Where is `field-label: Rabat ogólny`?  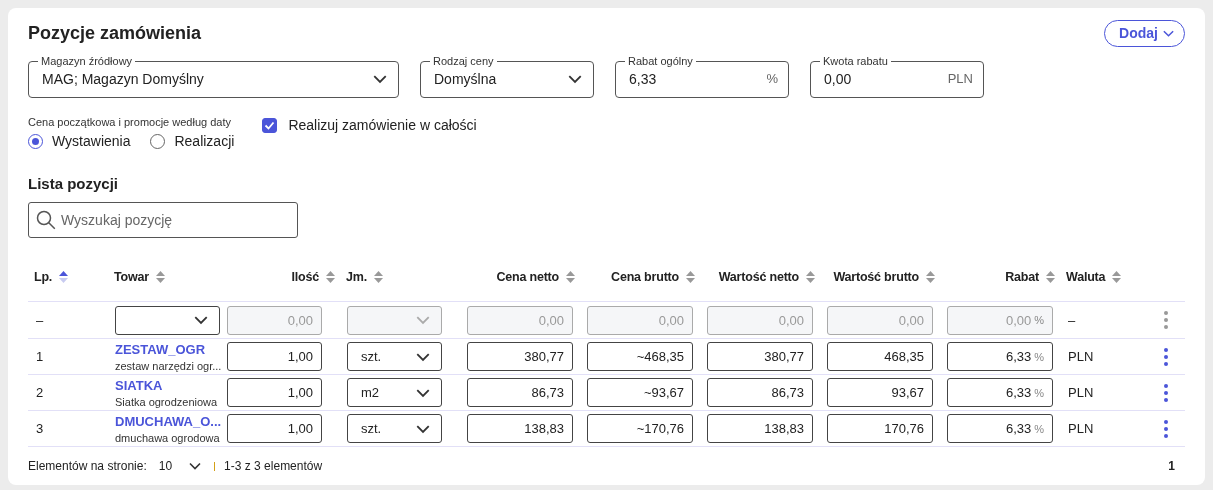 field-label: Rabat ogólny is located at coordinates (660, 61).